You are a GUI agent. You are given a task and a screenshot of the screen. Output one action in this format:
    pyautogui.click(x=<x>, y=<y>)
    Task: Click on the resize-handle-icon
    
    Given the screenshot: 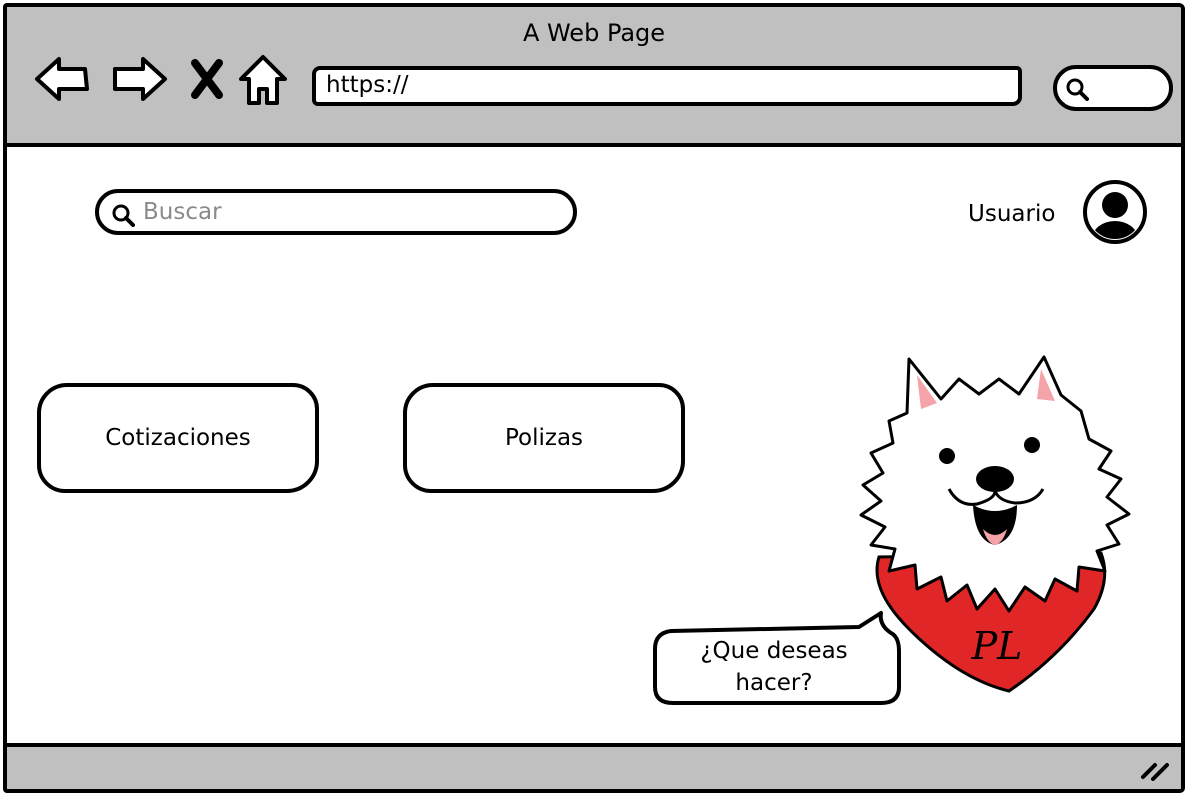 What is the action you would take?
    pyautogui.click(x=1155, y=769)
    